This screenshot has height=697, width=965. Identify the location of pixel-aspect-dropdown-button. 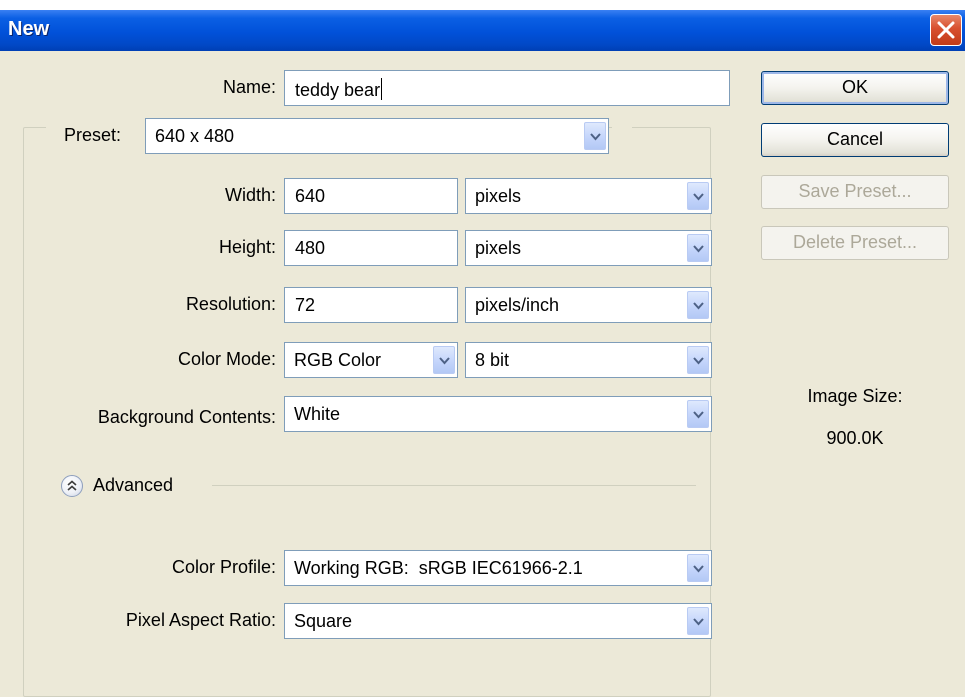
(698, 621).